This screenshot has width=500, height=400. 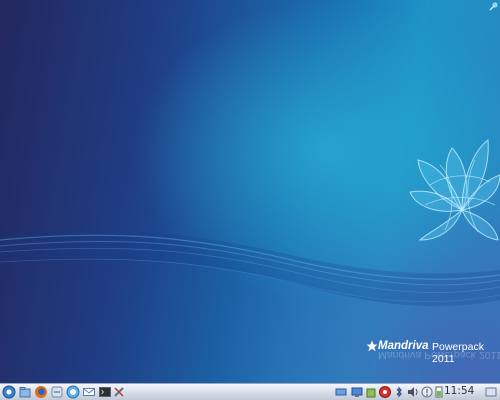 I want to click on mail-icon, so click(x=89, y=392).